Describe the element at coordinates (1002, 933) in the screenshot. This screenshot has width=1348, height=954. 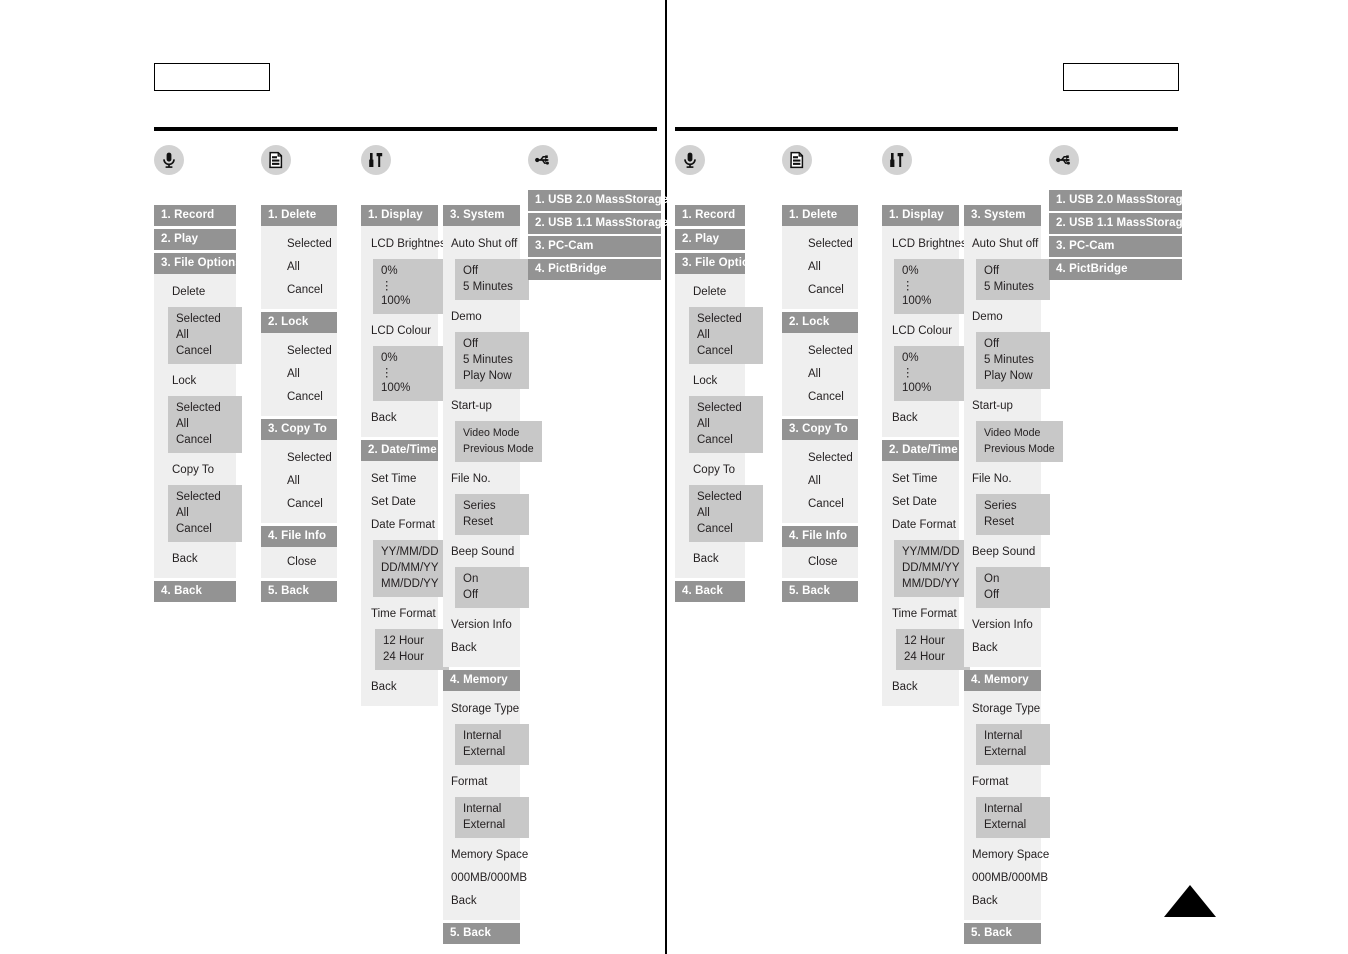
I see `menu-header-back: 5. Back` at that location.